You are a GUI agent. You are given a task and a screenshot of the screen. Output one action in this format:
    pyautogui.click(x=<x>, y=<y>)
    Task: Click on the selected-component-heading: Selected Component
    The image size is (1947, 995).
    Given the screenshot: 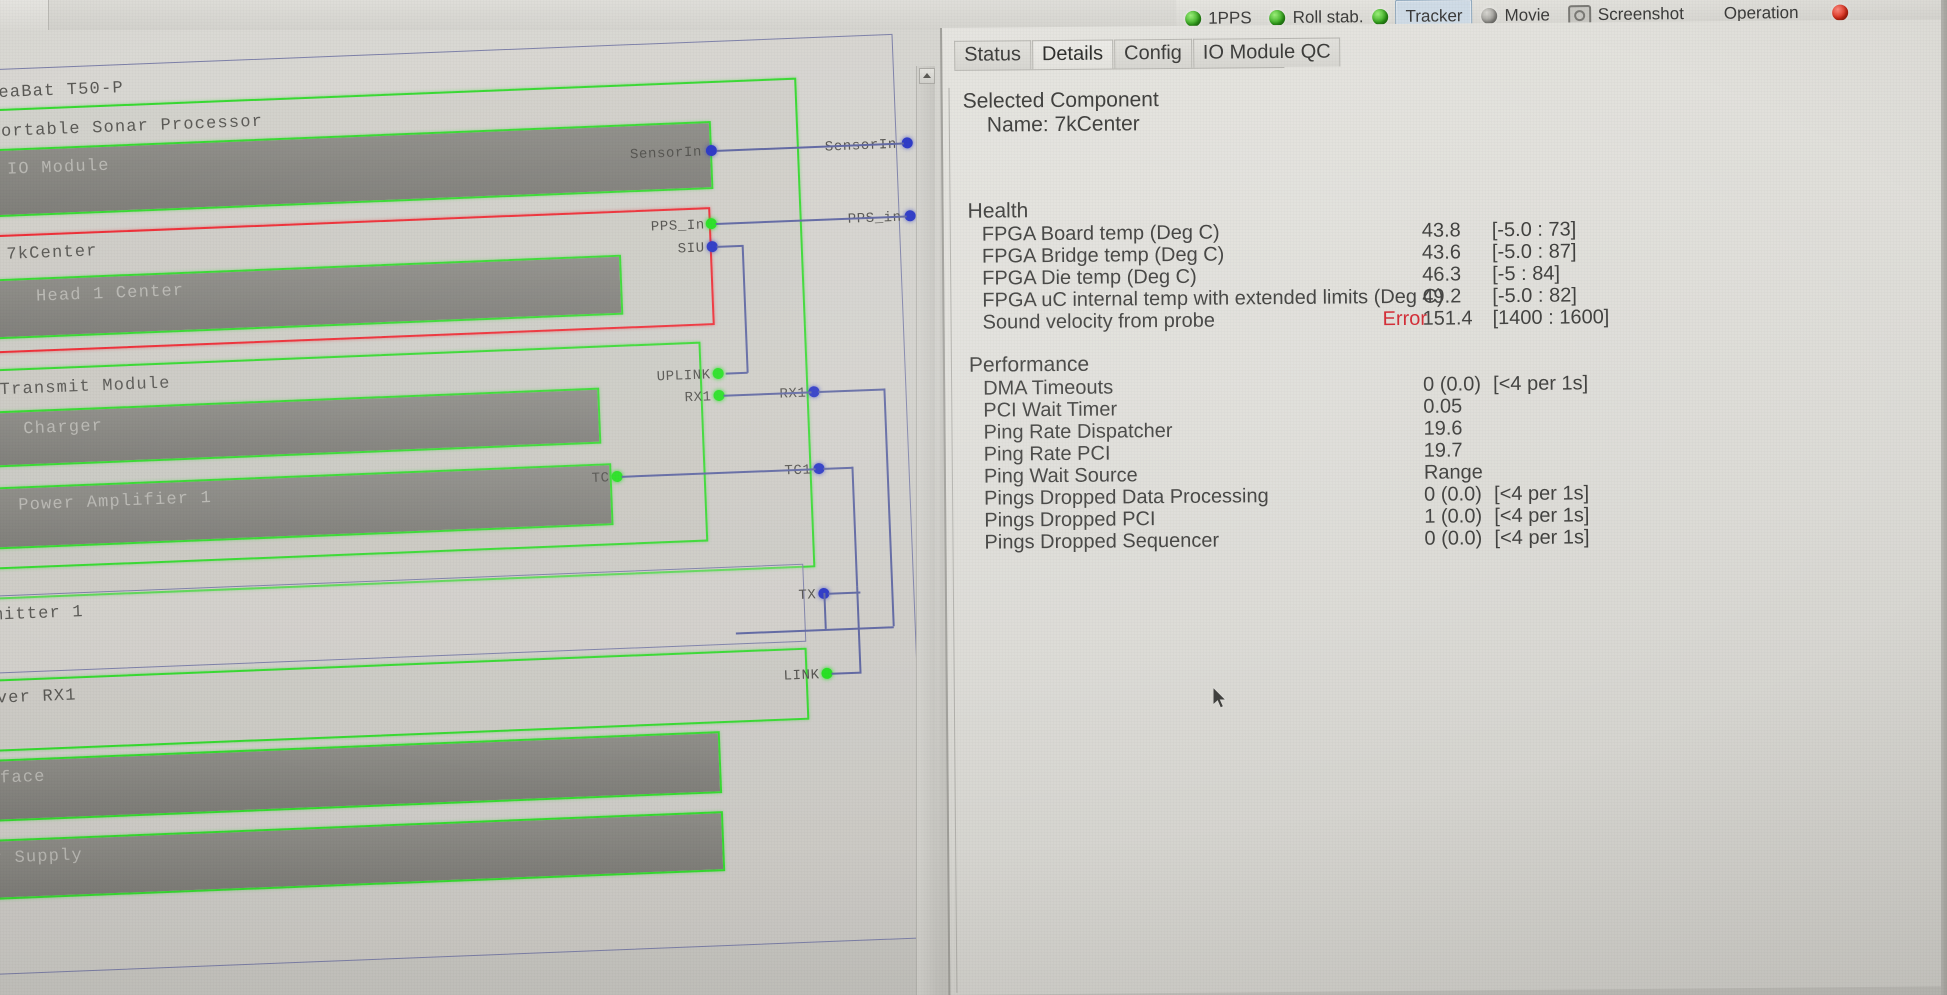 What is the action you would take?
    pyautogui.click(x=1060, y=100)
    